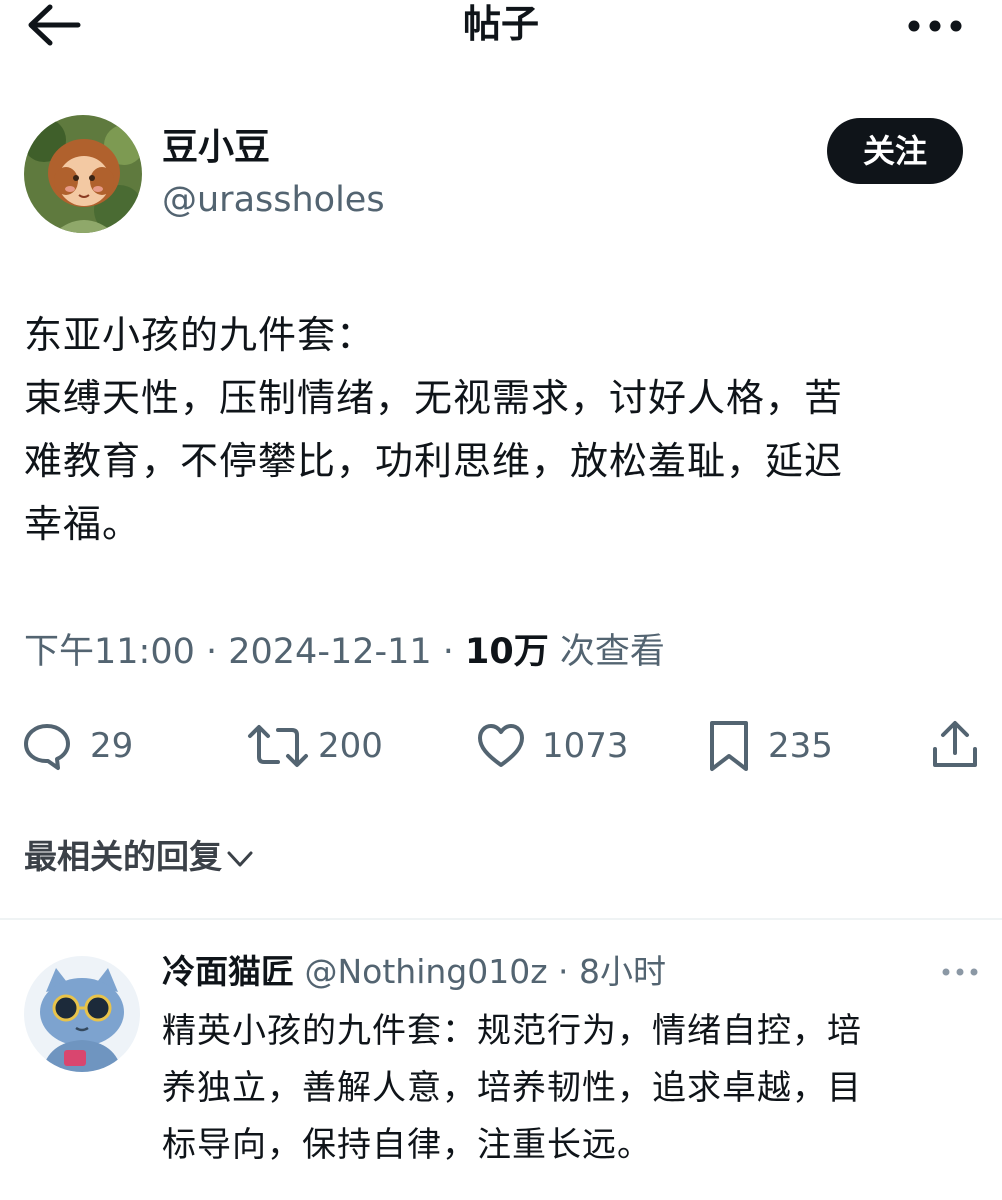 The width and height of the screenshot is (1002, 1200). Describe the element at coordinates (82, 1014) in the screenshot. I see `reply-author-avatar` at that location.